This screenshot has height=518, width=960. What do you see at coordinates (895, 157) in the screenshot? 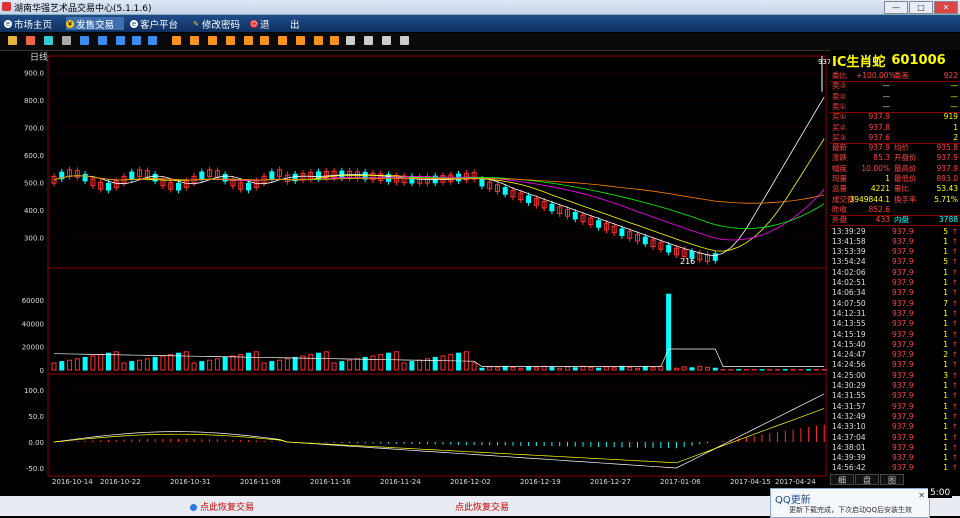
I see `stat-row: 涨跌85.3开盘价937.9` at bounding box center [895, 157].